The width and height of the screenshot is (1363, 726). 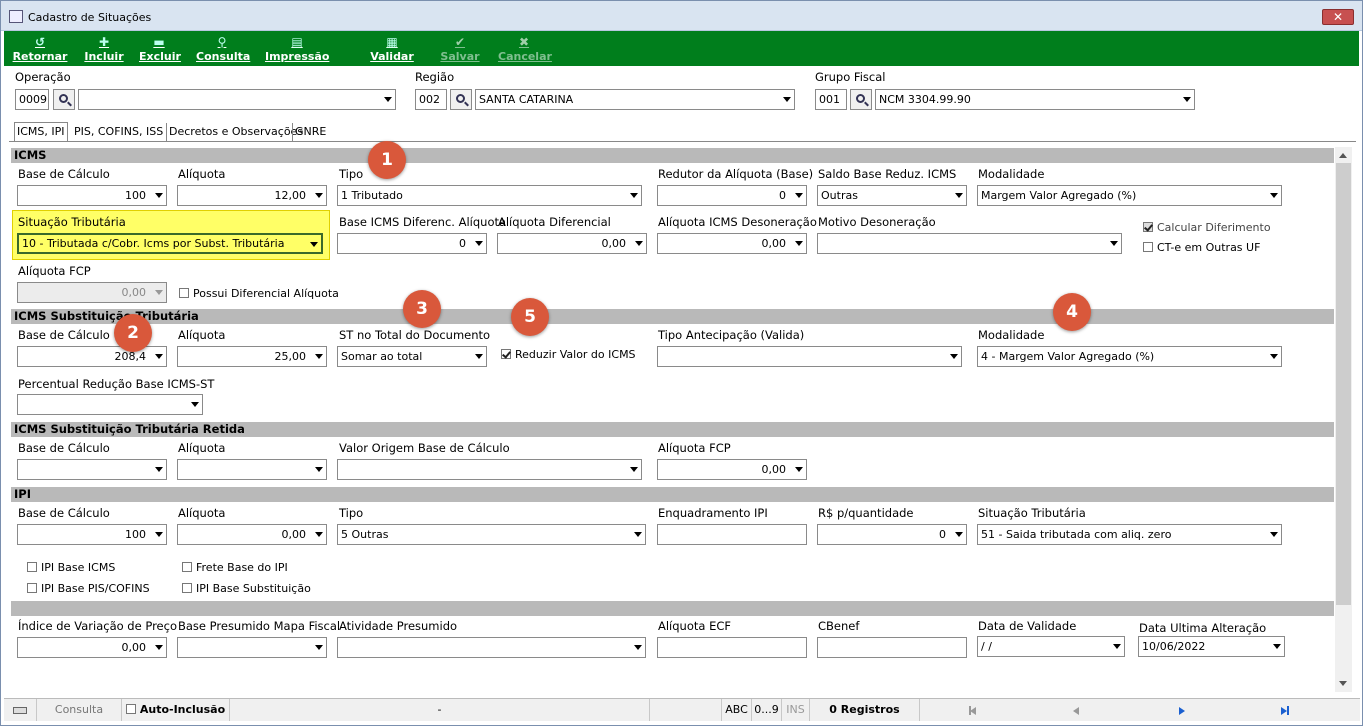 I want to click on data-ultima-select: 10/06/2022, so click(x=1211, y=646).